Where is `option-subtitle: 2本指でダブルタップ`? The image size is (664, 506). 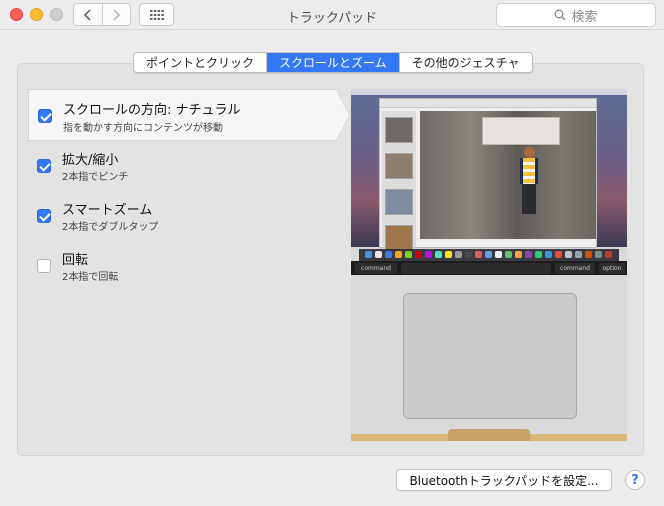
option-subtitle: 2本指でダブルタップ is located at coordinates (110, 227).